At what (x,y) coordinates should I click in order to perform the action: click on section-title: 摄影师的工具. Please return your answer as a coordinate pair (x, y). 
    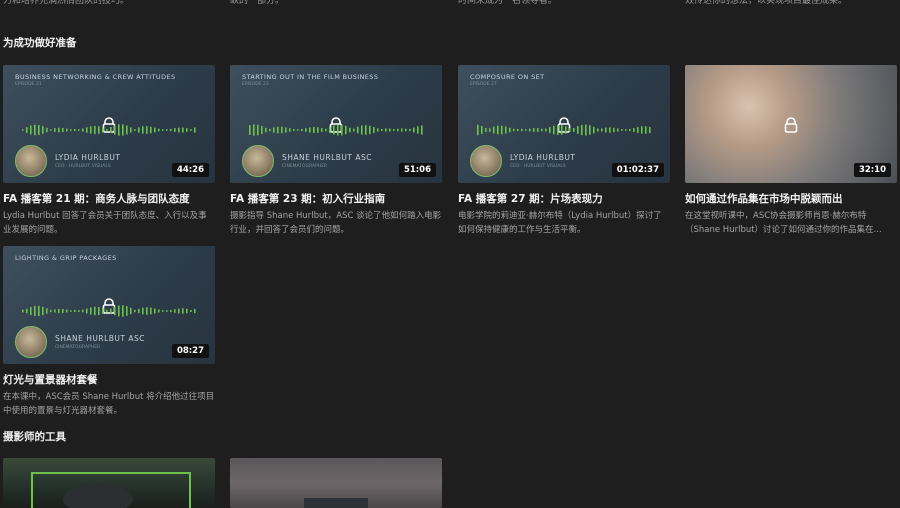
    Looking at the image, I should click on (34, 437).